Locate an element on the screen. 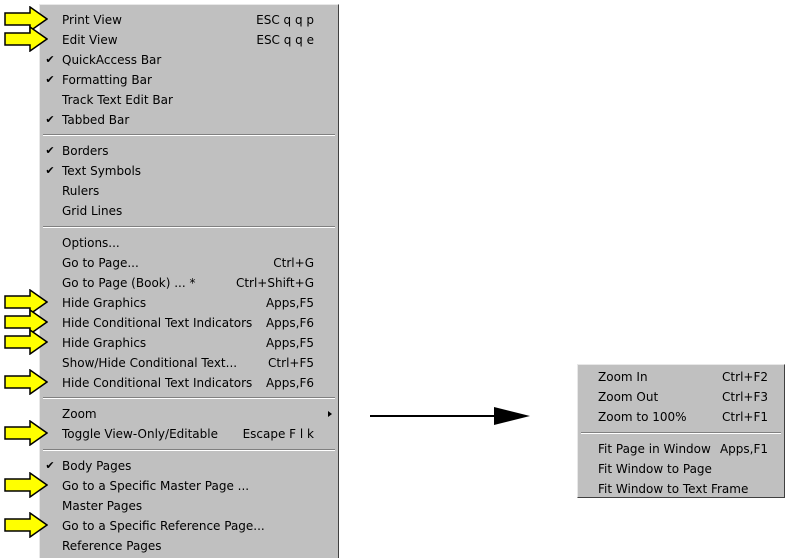 Image resolution: width=787 pixels, height=558 pixels. menu-item-go-to-page-book: Go to Page (Book) ... * Ctrl+Shift+G is located at coordinates (189, 283).